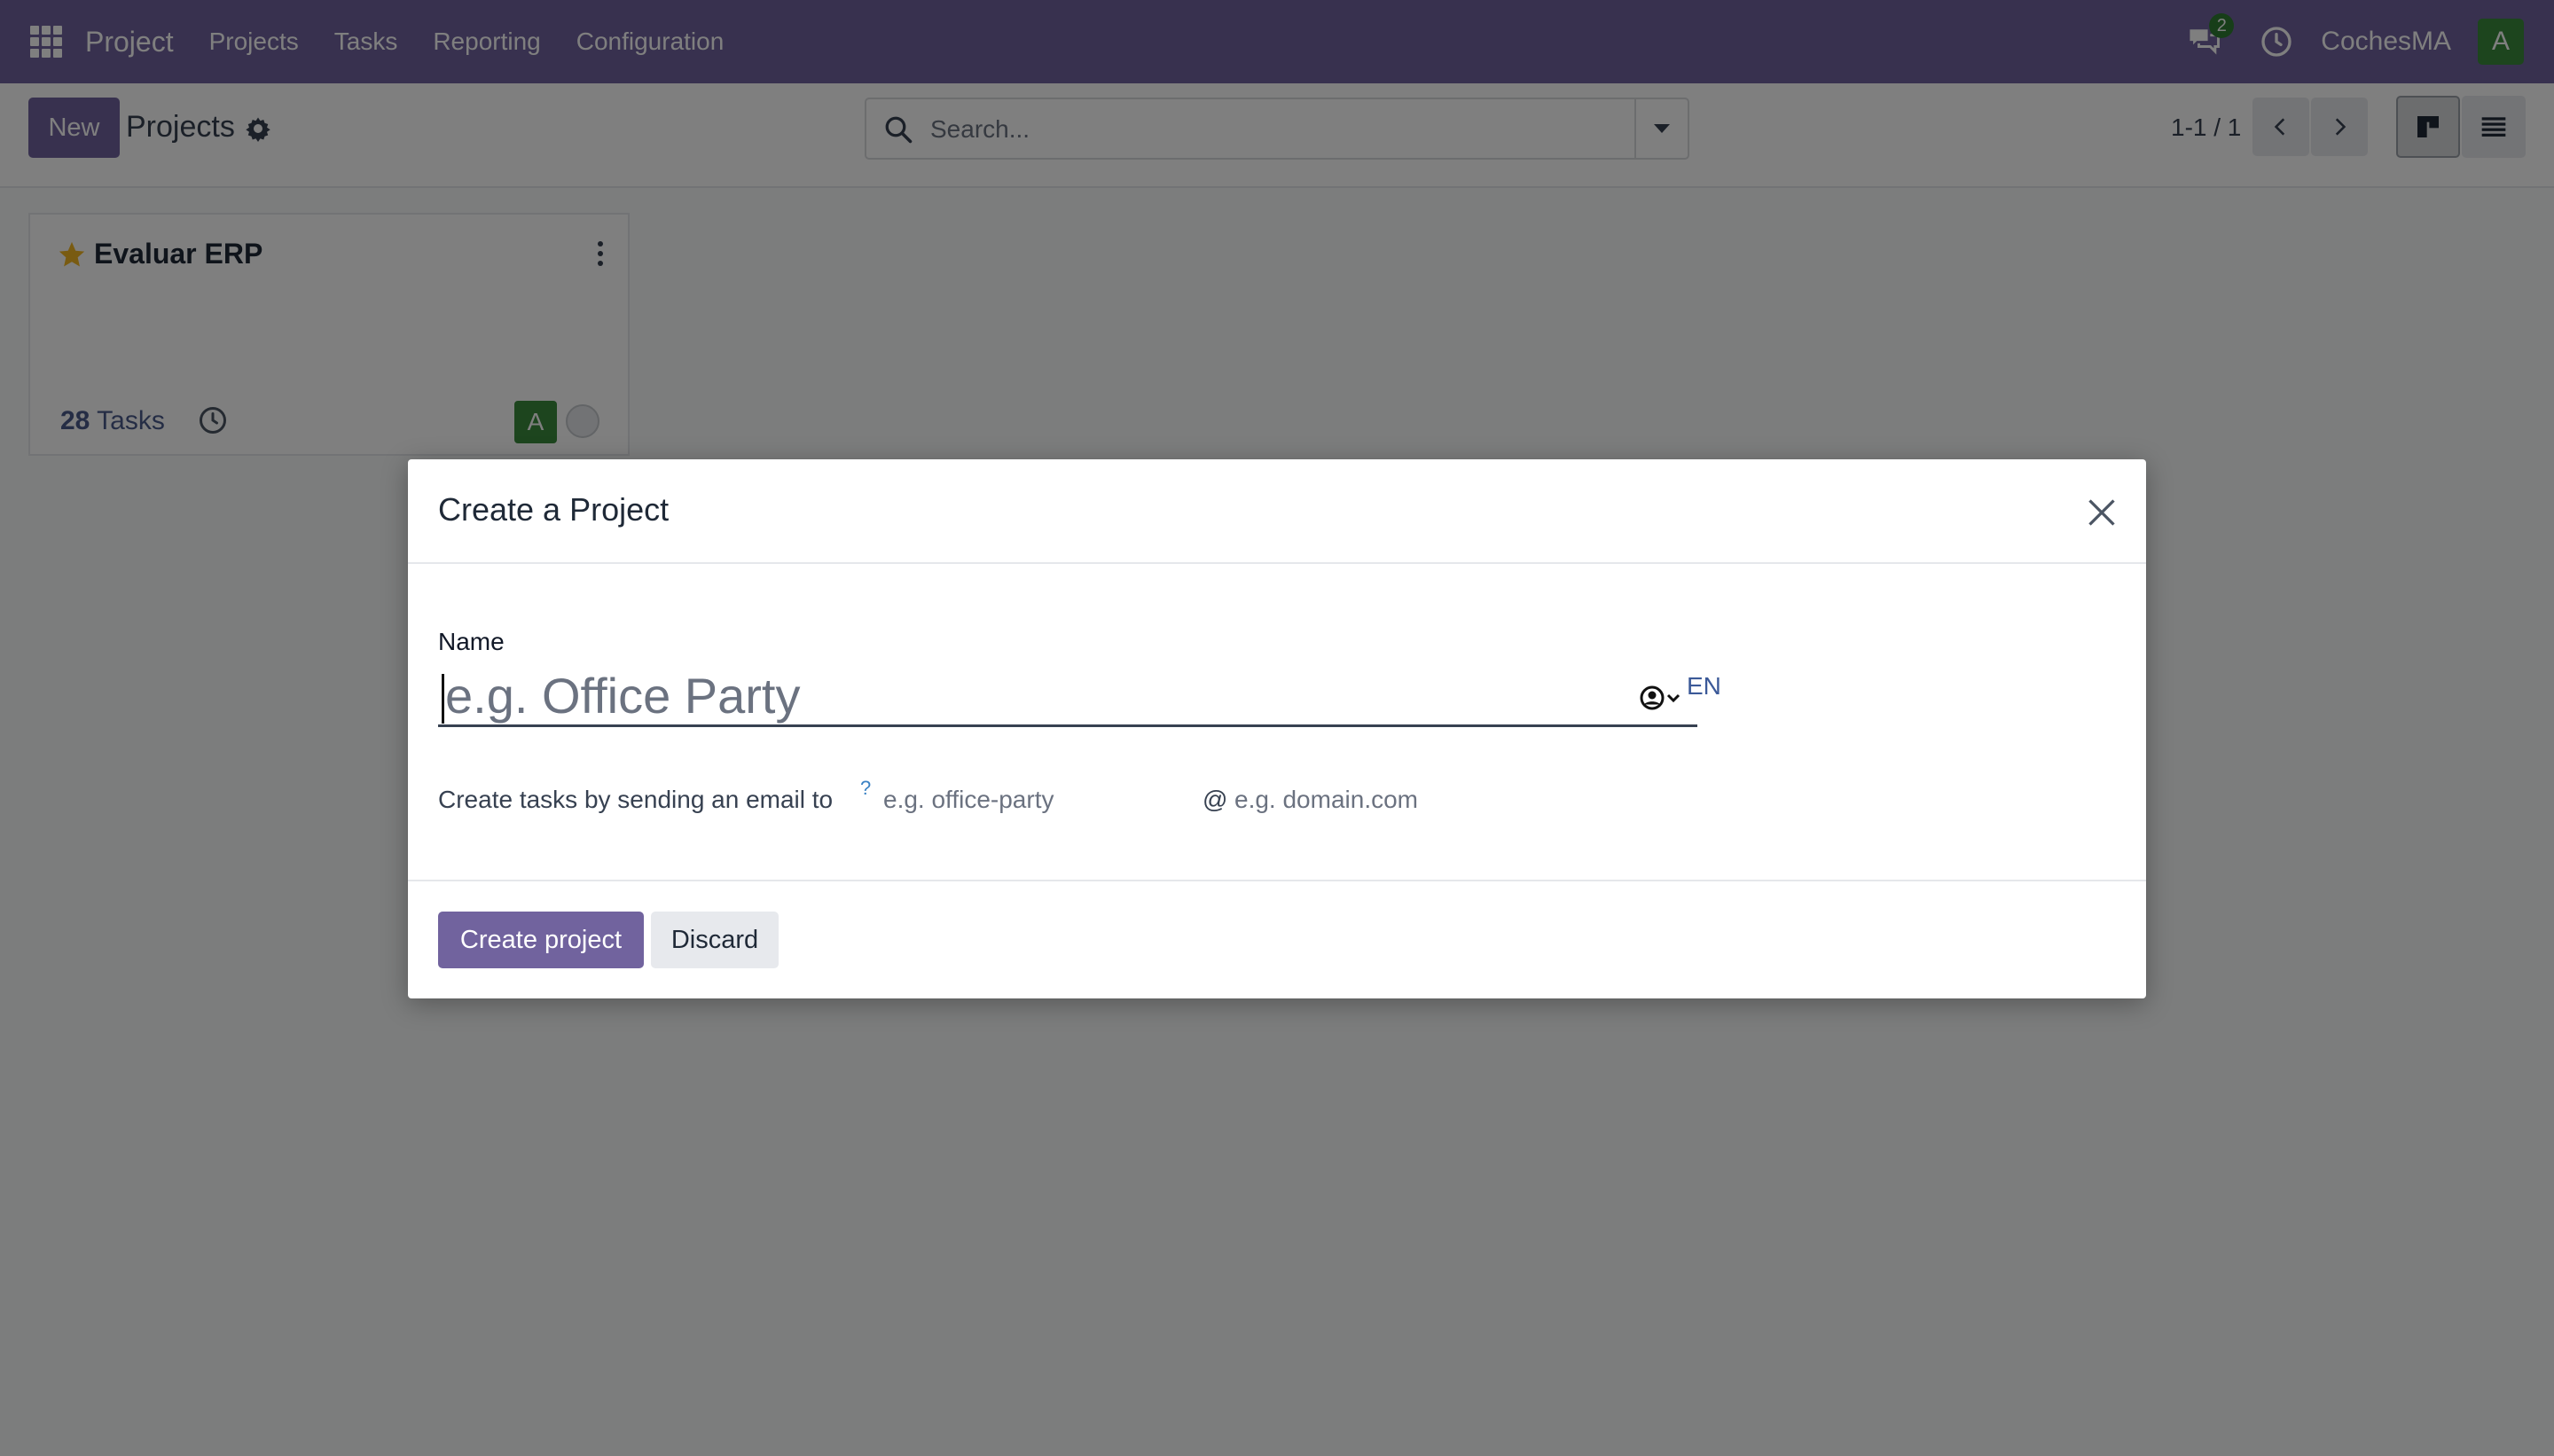 This screenshot has width=2554, height=1456. I want to click on name-field: EN, so click(1079, 695).